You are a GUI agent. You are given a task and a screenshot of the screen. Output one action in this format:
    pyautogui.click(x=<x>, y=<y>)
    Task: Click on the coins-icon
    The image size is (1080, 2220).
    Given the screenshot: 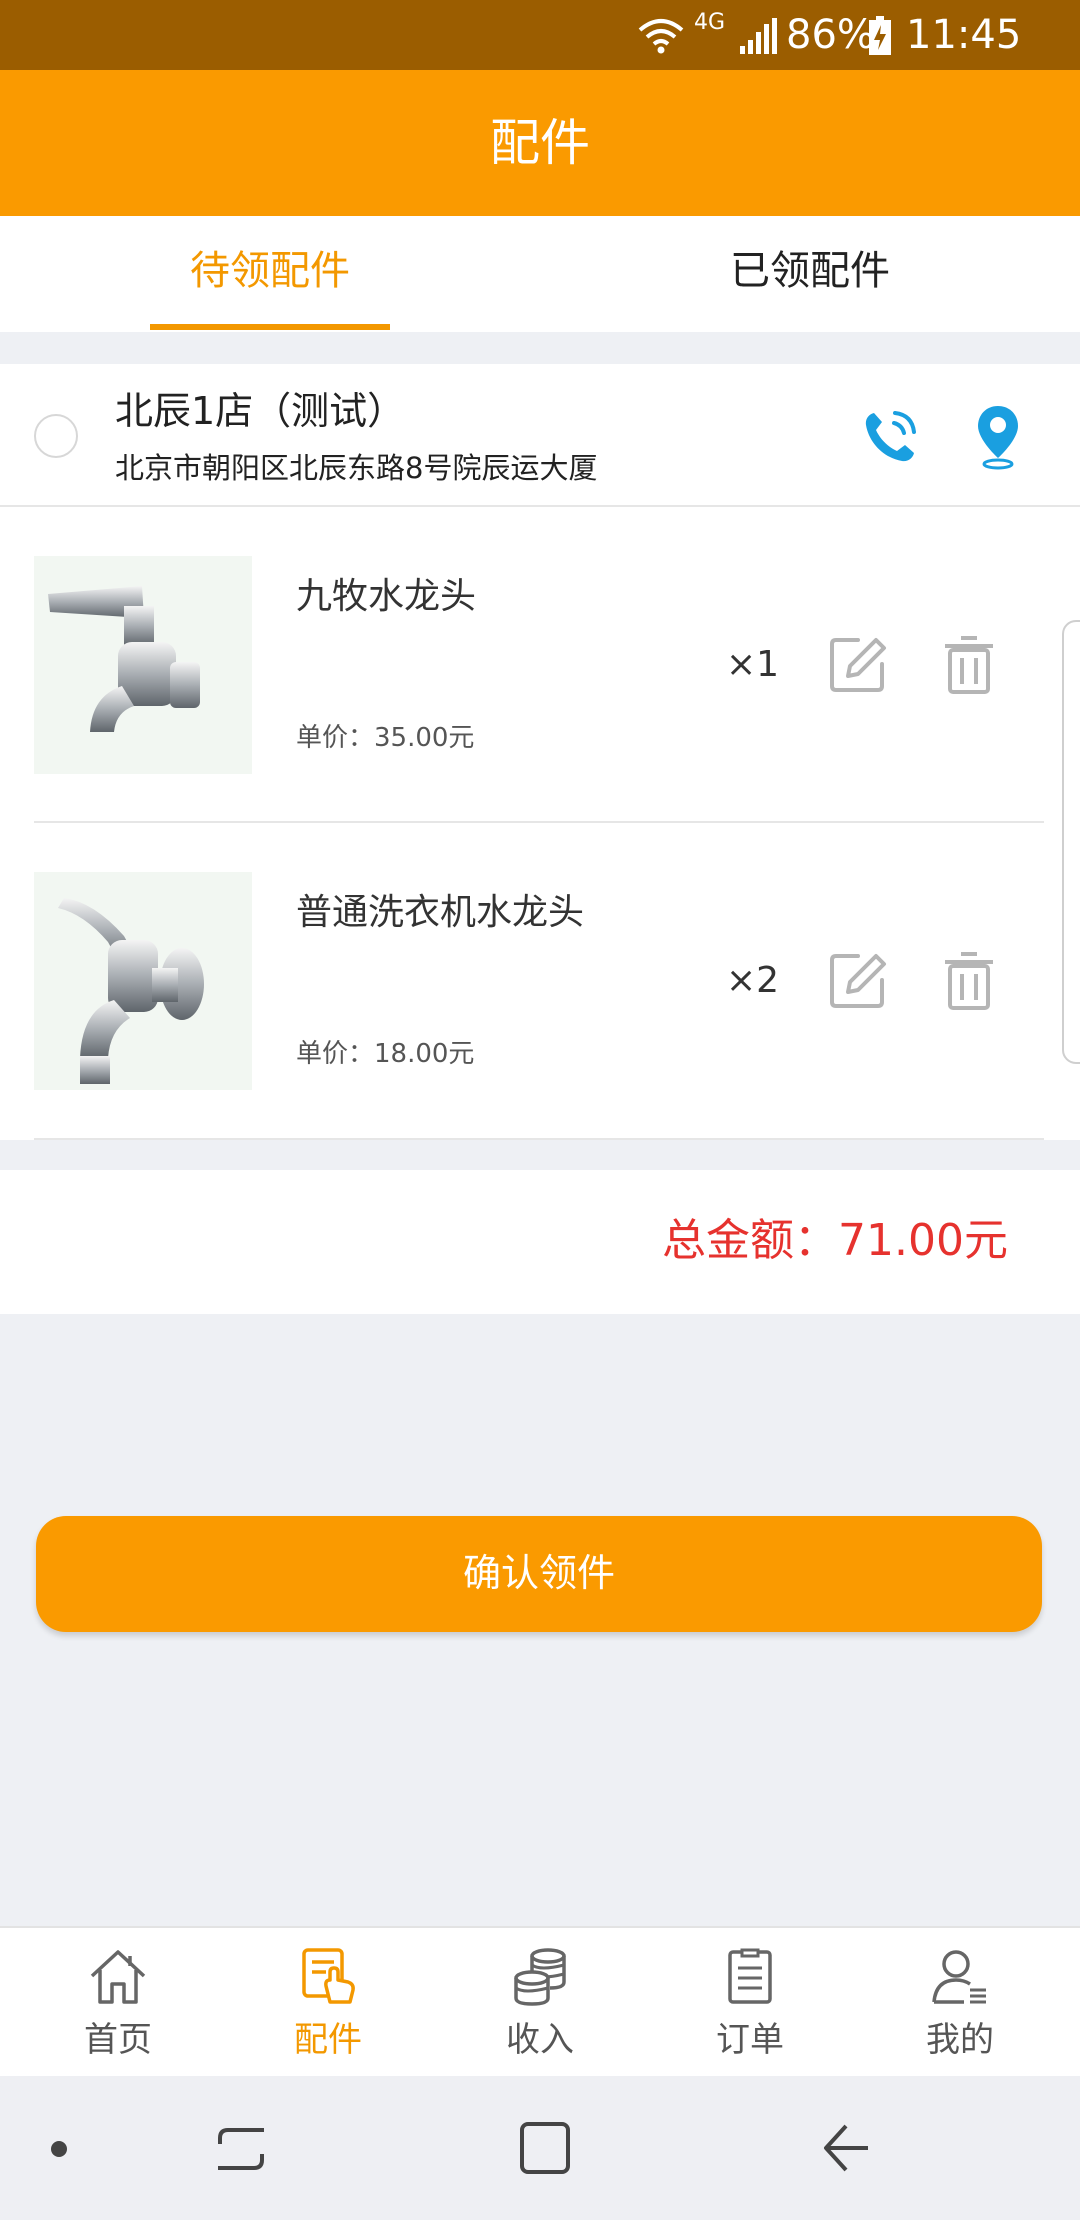 What is the action you would take?
    pyautogui.click(x=540, y=1977)
    